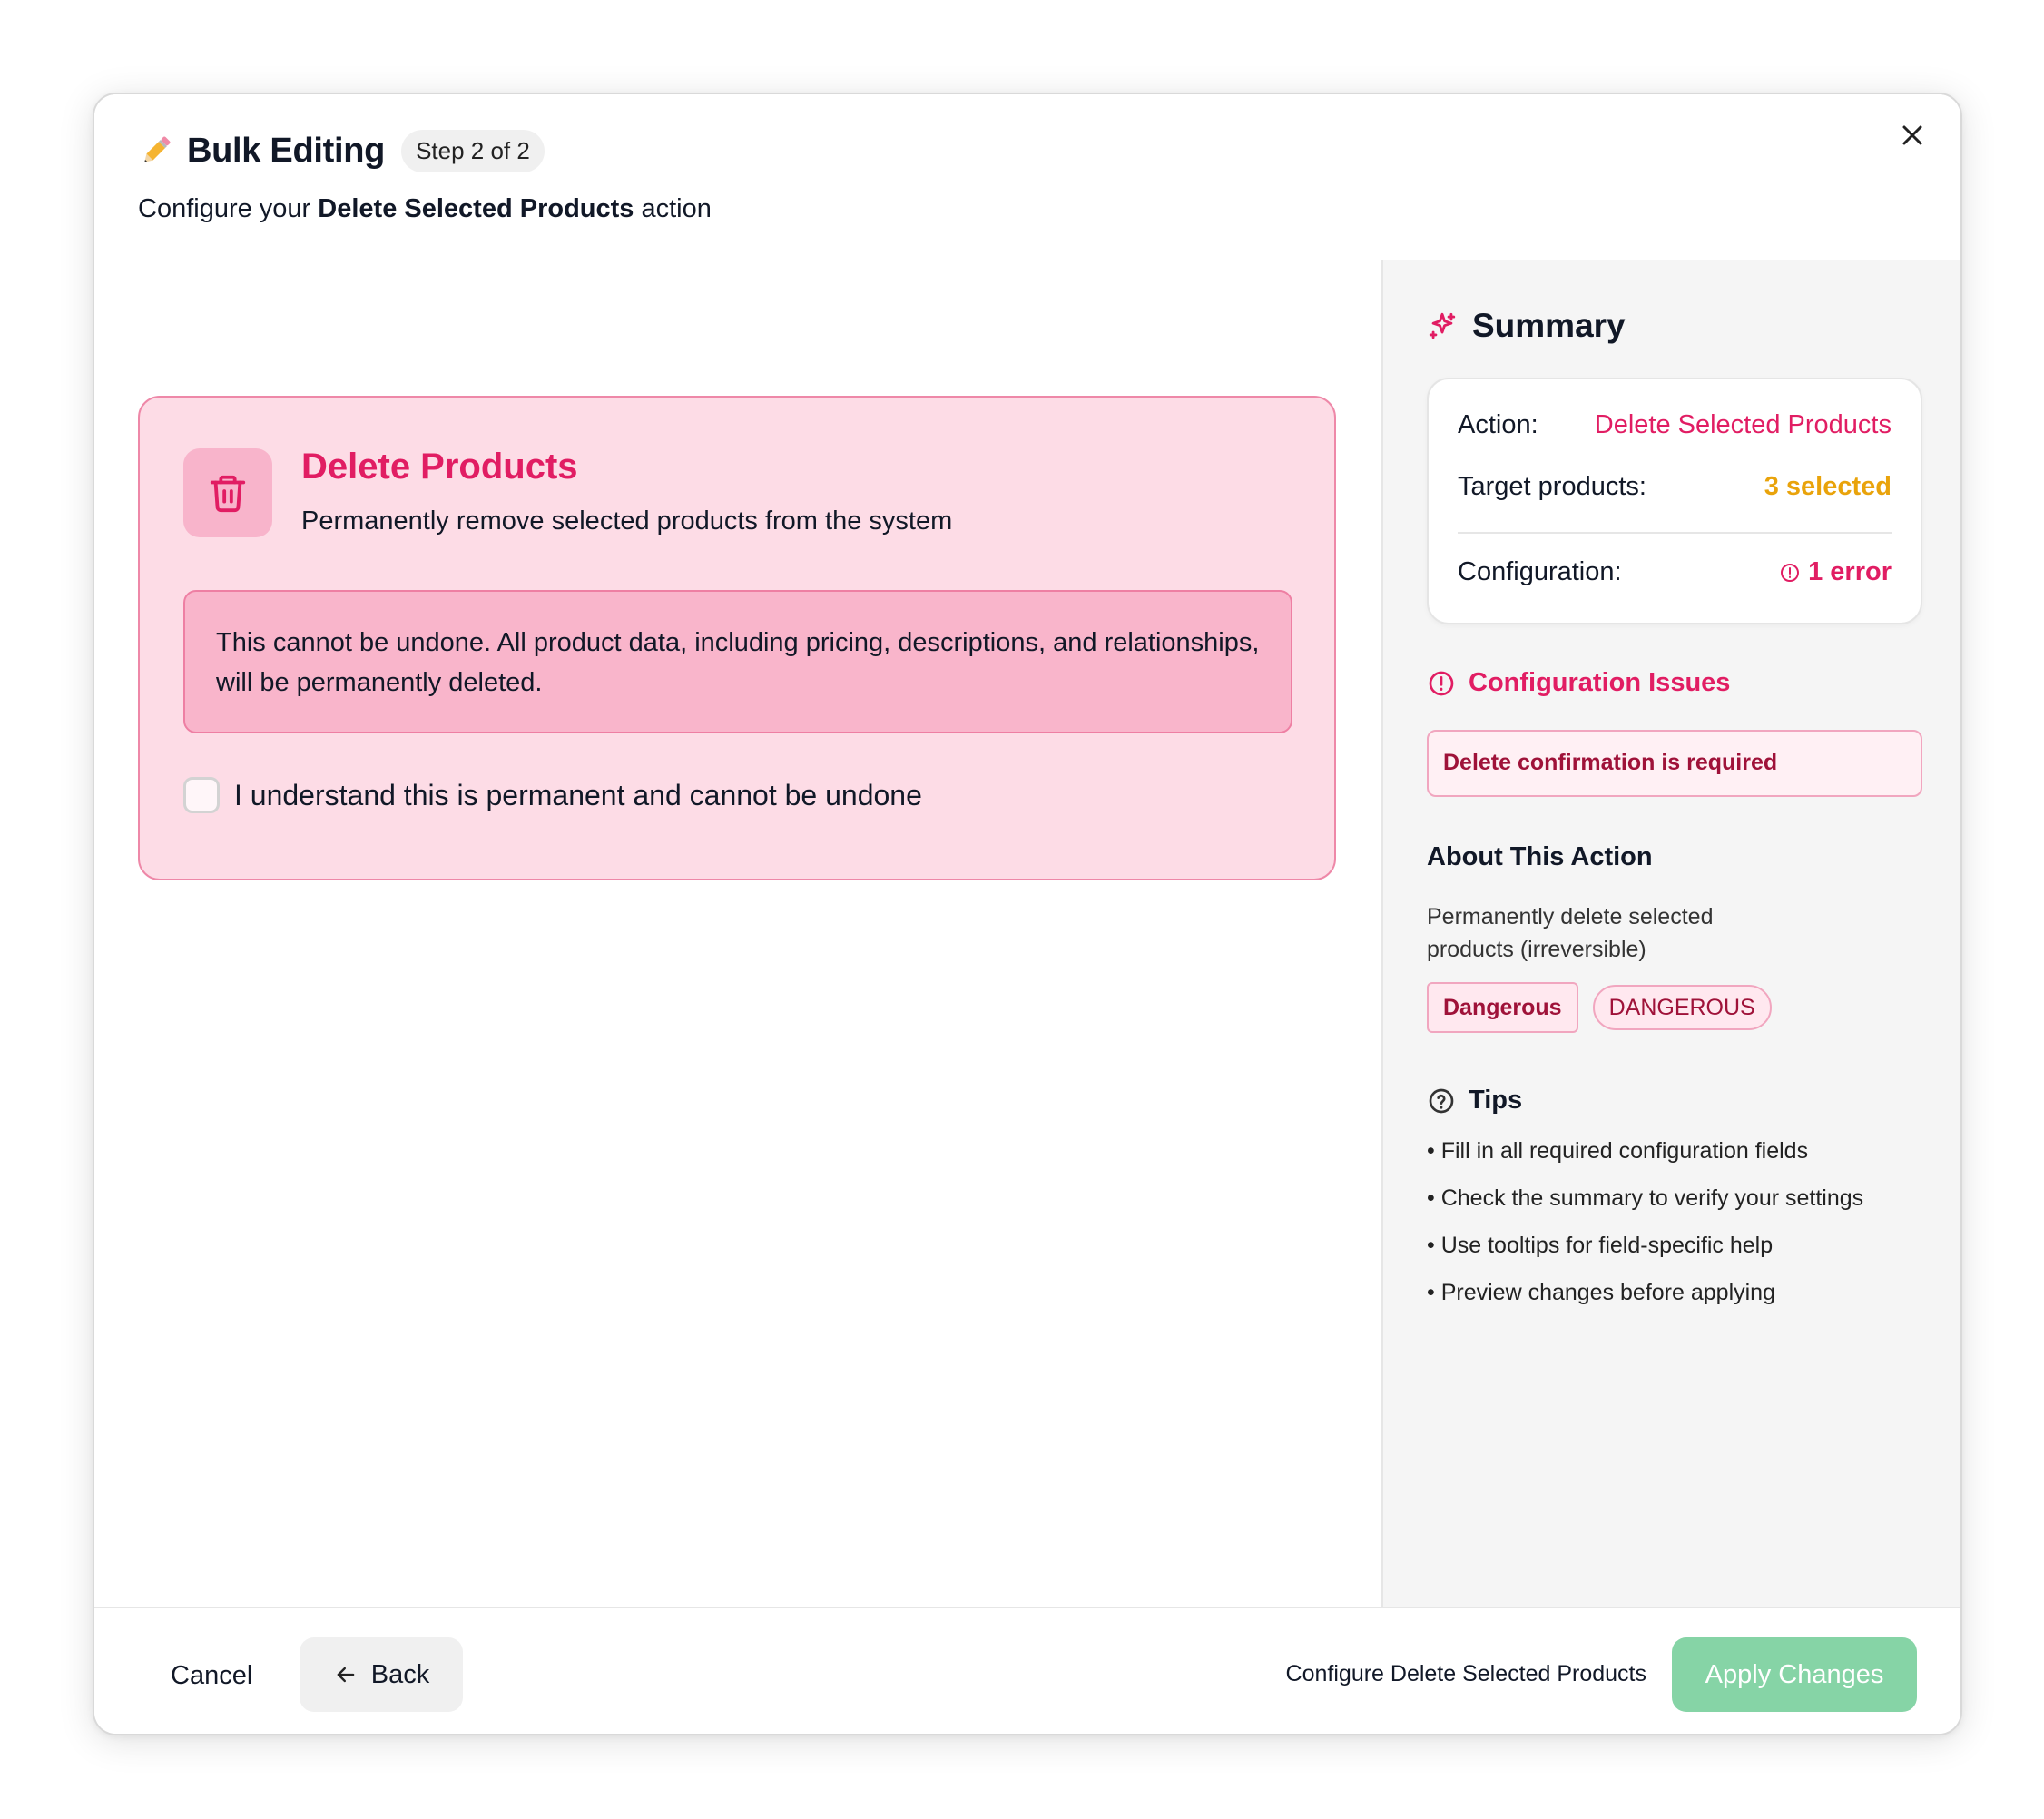  Describe the element at coordinates (1498, 424) in the screenshot. I see `action-label: Action:` at that location.